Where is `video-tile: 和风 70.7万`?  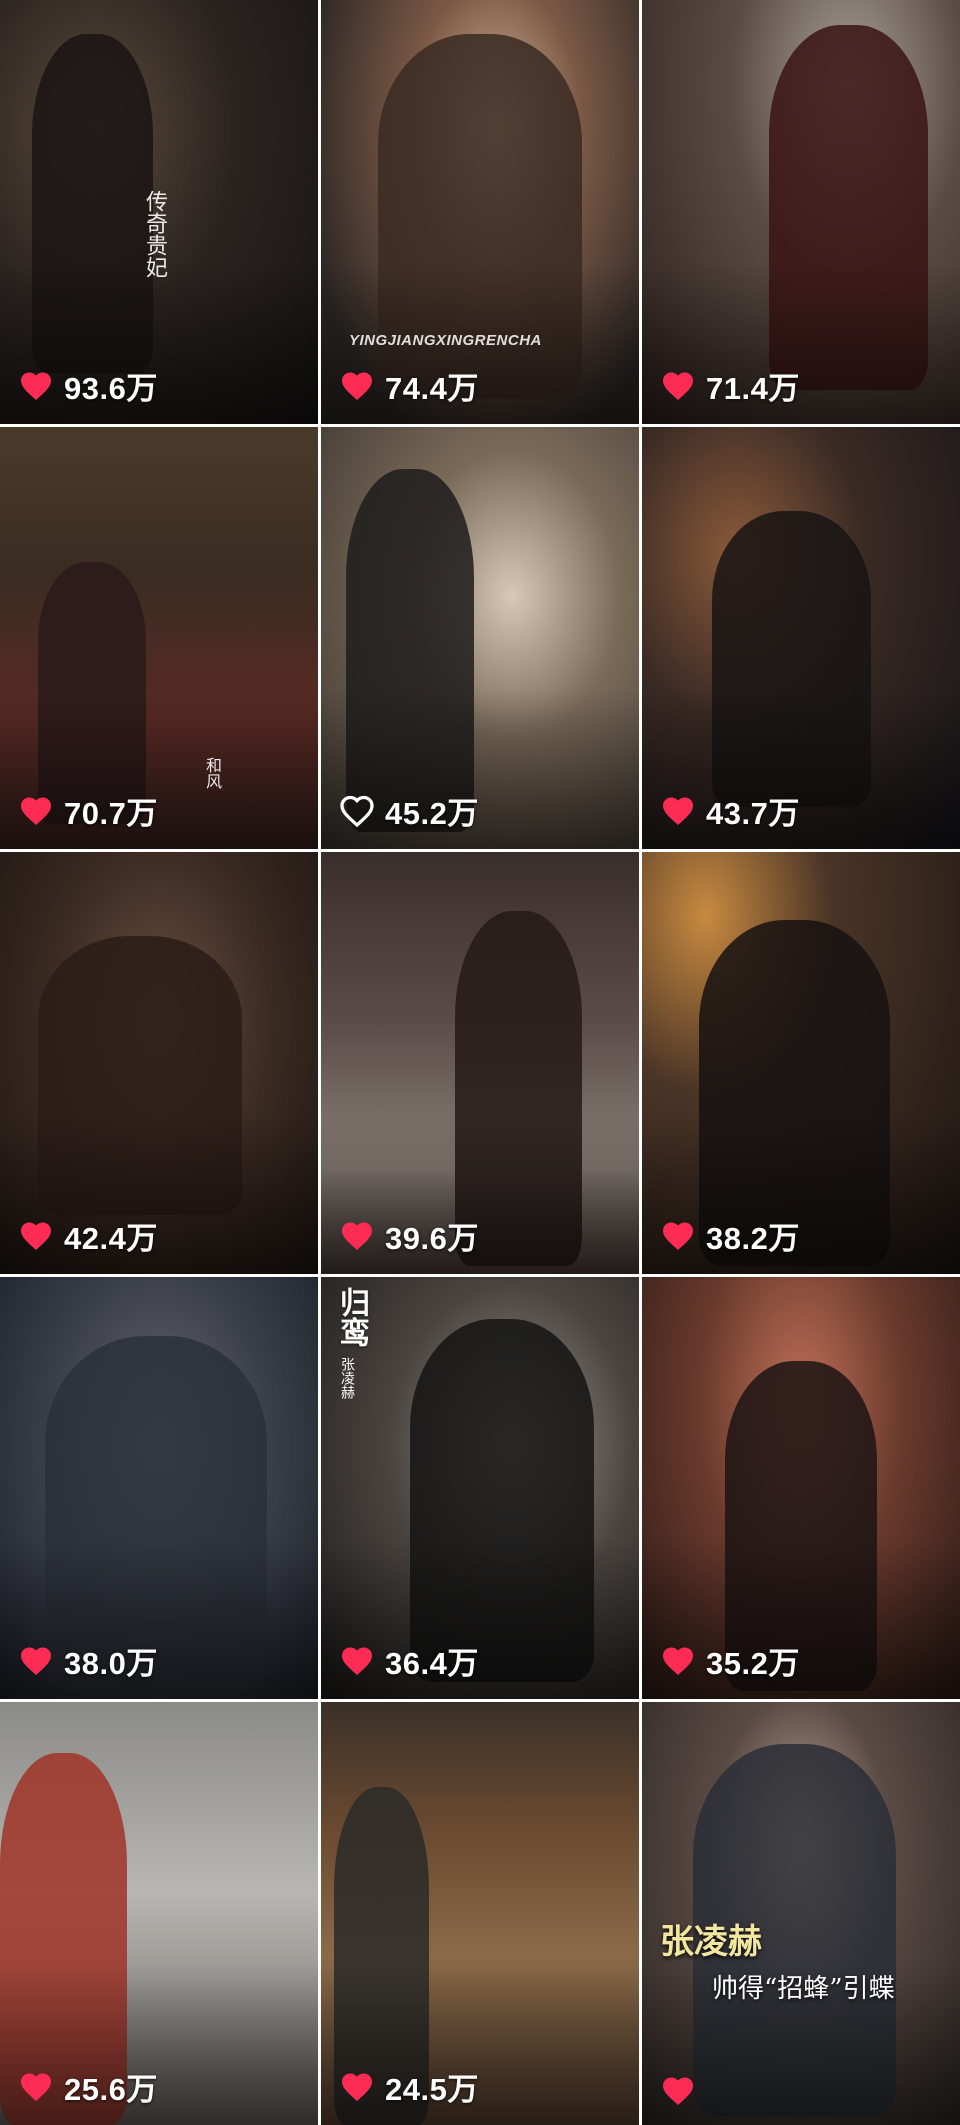 video-tile: 和风 70.7万 is located at coordinates (159, 638).